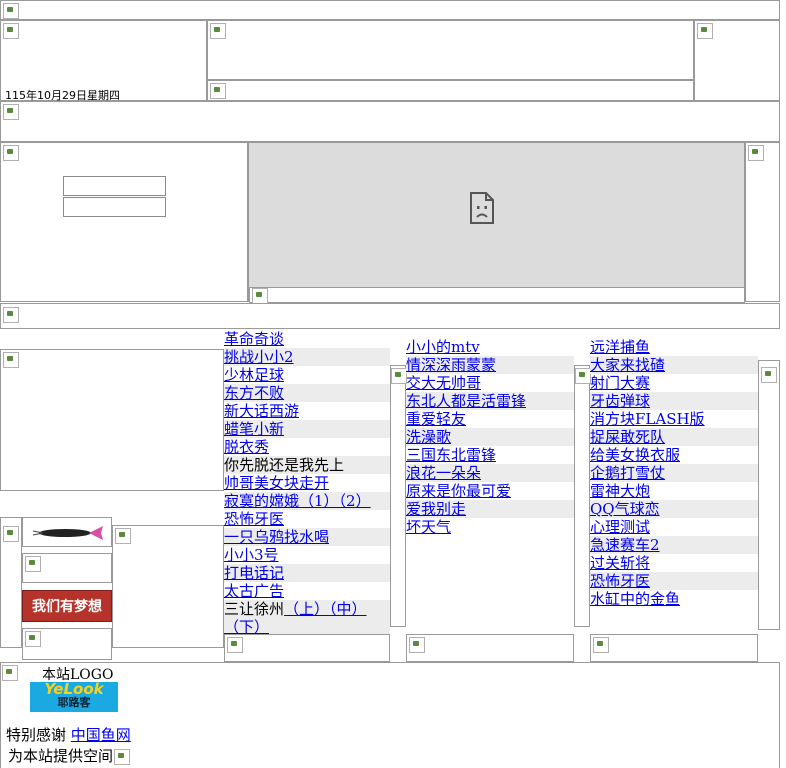  Describe the element at coordinates (620, 491) in the screenshot. I see `list-item-link: 雷神大炮` at that location.